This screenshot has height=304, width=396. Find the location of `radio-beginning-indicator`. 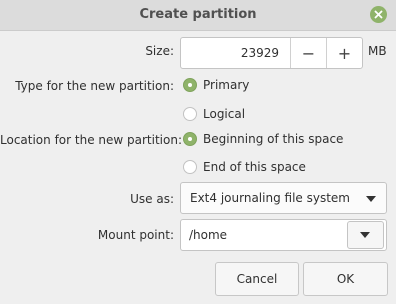

radio-beginning-indicator is located at coordinates (190, 139).